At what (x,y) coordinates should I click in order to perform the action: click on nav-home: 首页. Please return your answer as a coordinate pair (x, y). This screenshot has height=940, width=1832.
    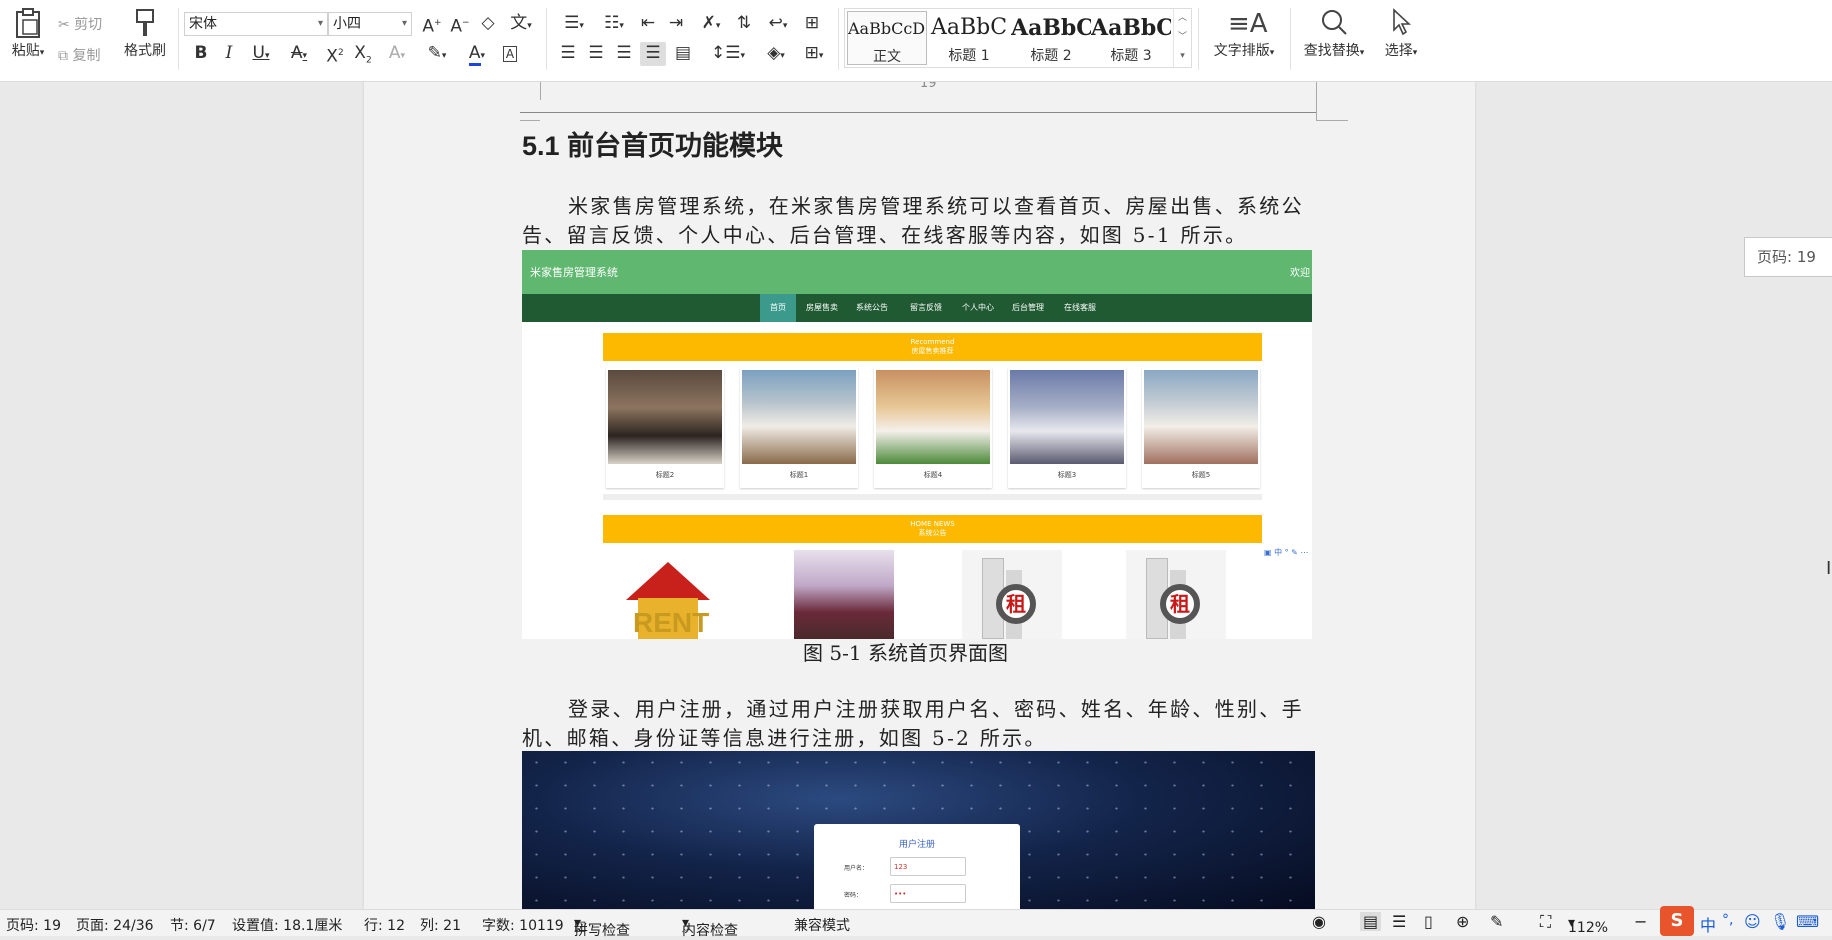
    Looking at the image, I should click on (778, 308).